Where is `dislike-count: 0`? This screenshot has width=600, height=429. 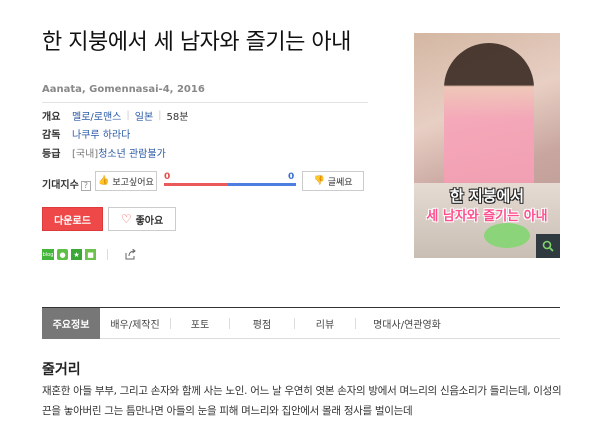
dislike-count: 0 is located at coordinates (291, 177).